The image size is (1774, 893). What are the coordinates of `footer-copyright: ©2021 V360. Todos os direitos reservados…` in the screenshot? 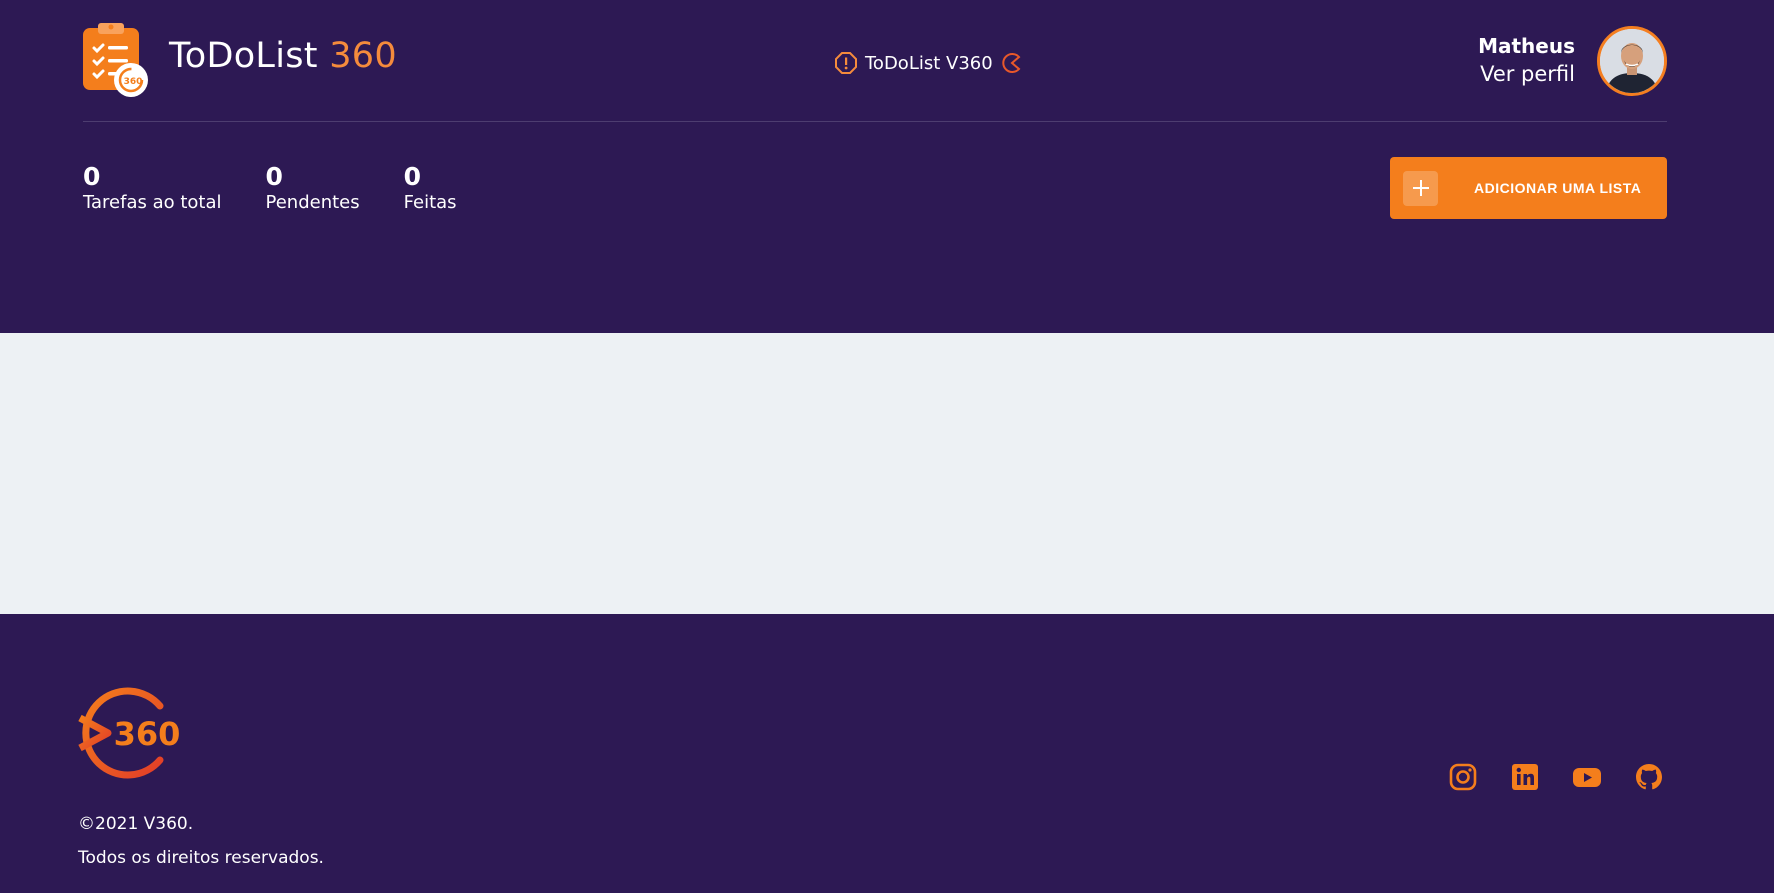 It's located at (201, 841).